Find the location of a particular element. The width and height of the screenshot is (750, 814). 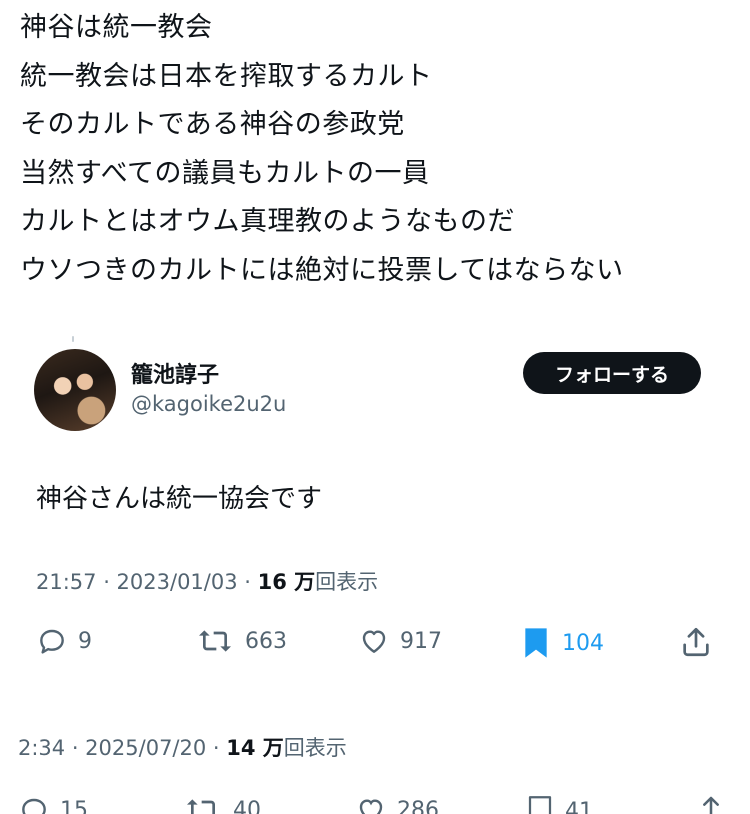

bookmark-icon is located at coordinates (540, 805).